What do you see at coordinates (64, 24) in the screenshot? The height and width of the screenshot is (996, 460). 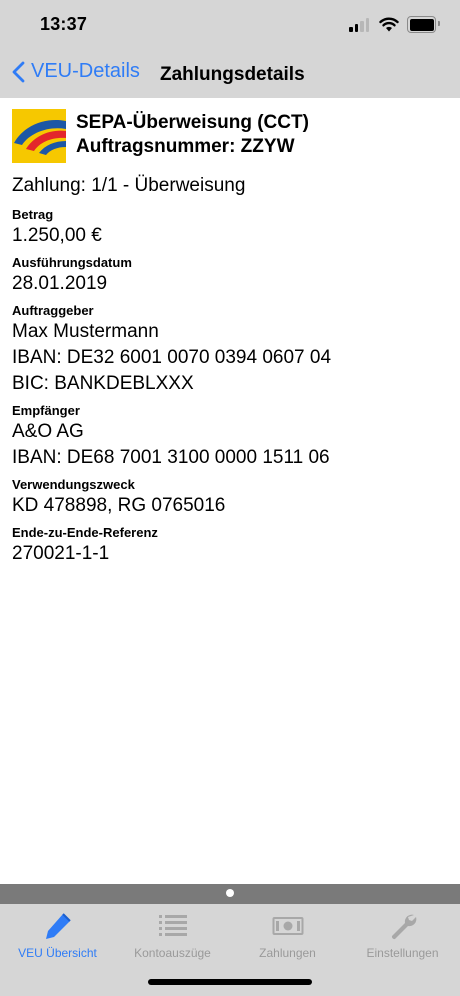 I see `status-time: 13:37` at bounding box center [64, 24].